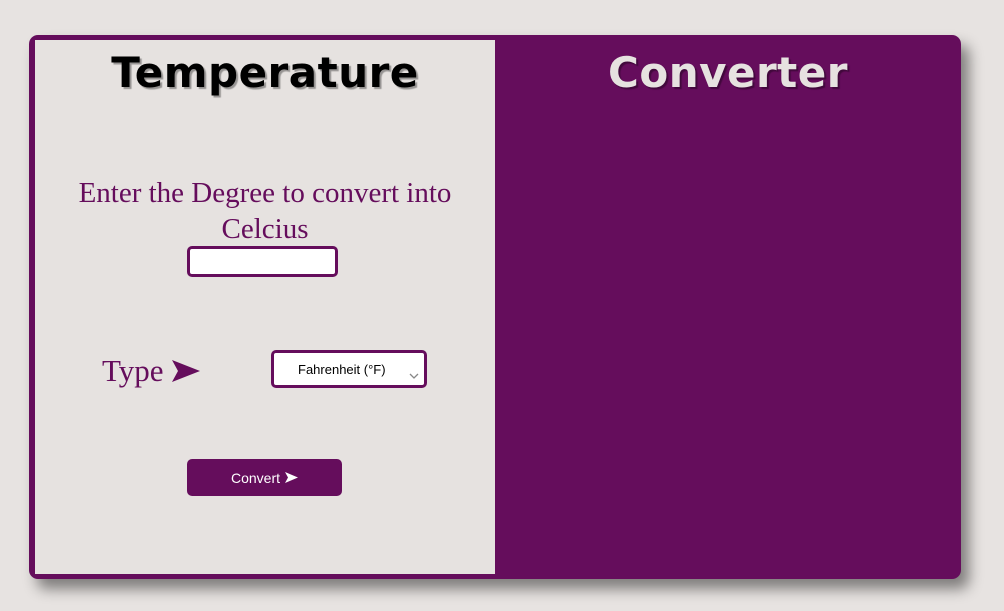 The image size is (1004, 611). I want to click on convert-button: Convert, so click(264, 477).